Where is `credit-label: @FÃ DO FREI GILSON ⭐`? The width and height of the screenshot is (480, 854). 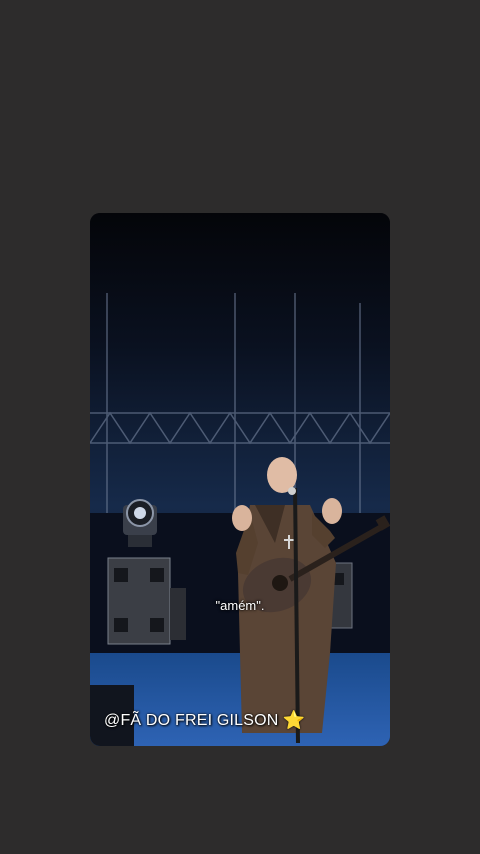 credit-label: @FÃ DO FREI GILSON ⭐ is located at coordinates (204, 720).